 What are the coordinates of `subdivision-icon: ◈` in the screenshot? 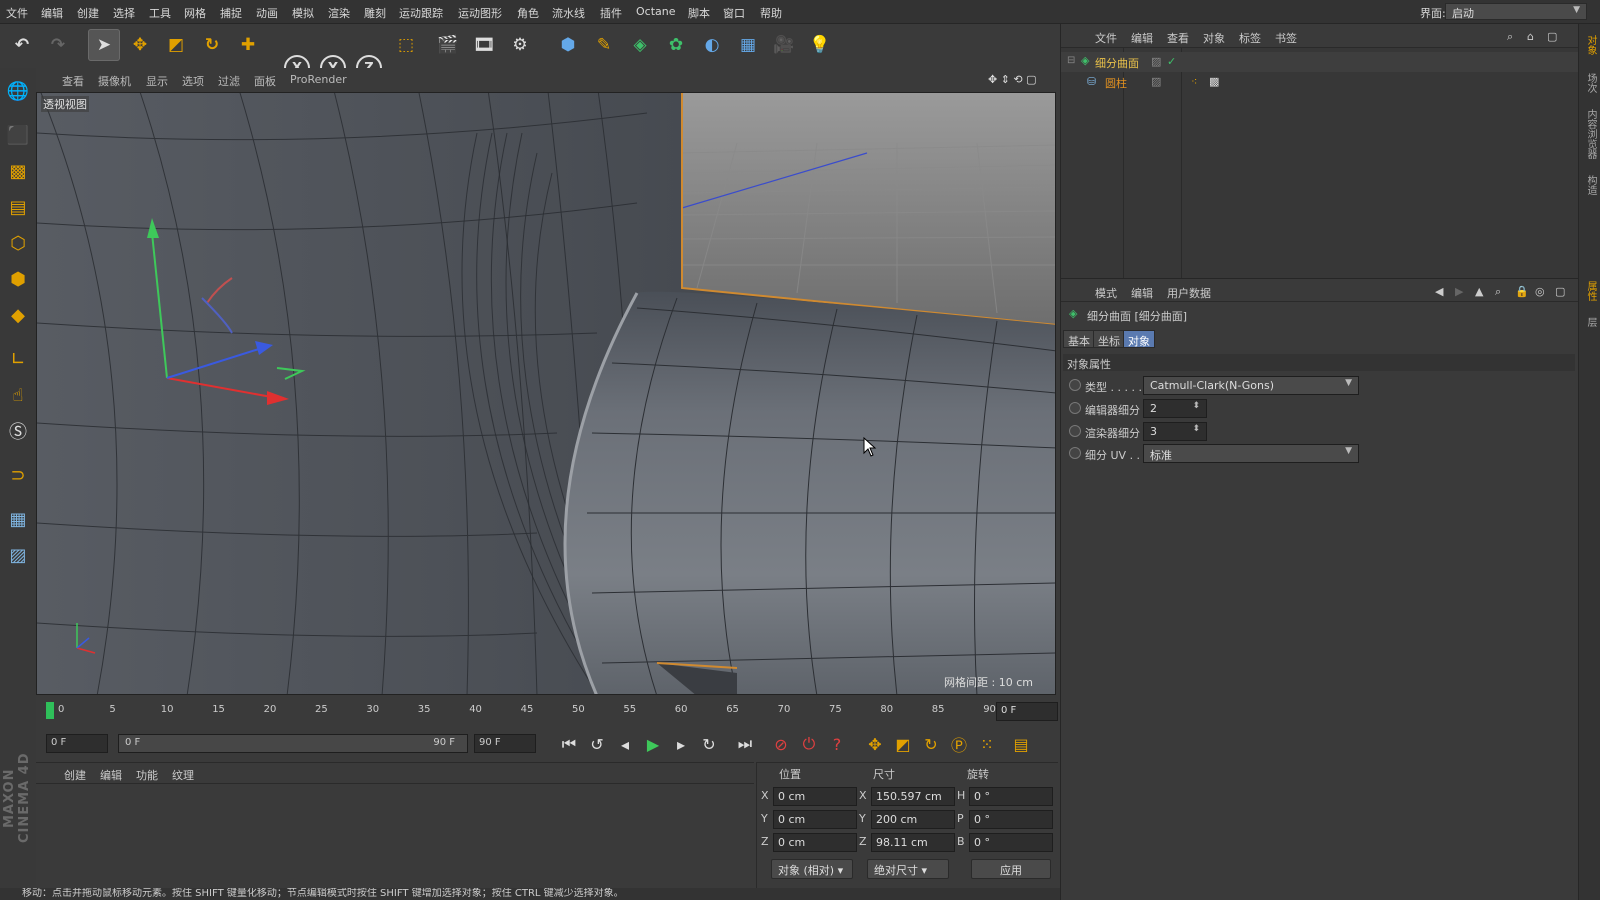 It's located at (640, 45).